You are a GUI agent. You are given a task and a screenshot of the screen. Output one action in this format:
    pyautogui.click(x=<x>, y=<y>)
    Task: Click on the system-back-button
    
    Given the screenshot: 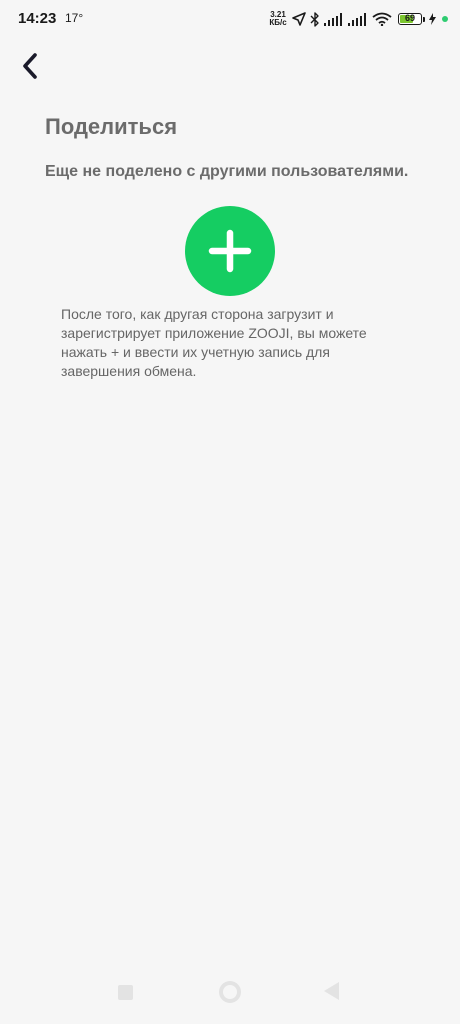 What is the action you would take?
    pyautogui.click(x=331, y=991)
    